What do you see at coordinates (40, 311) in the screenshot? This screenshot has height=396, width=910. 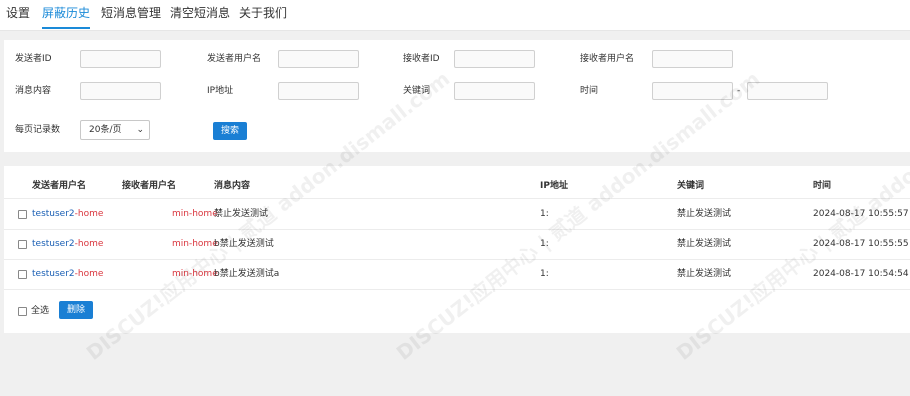 I see `select-all-label: 全选` at bounding box center [40, 311].